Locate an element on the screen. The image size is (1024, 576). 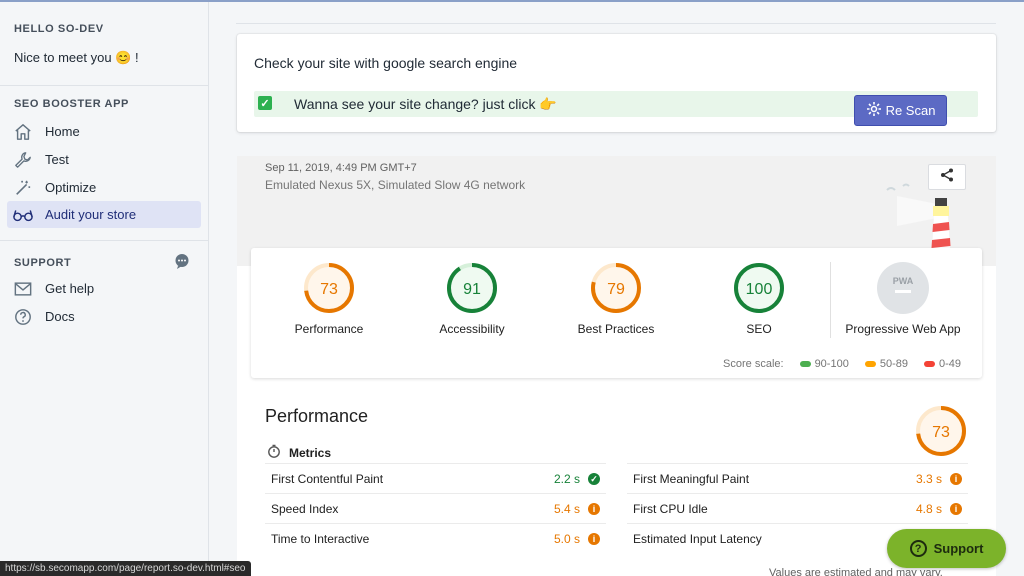
gauge-label: Performance is located at coordinates (329, 329).